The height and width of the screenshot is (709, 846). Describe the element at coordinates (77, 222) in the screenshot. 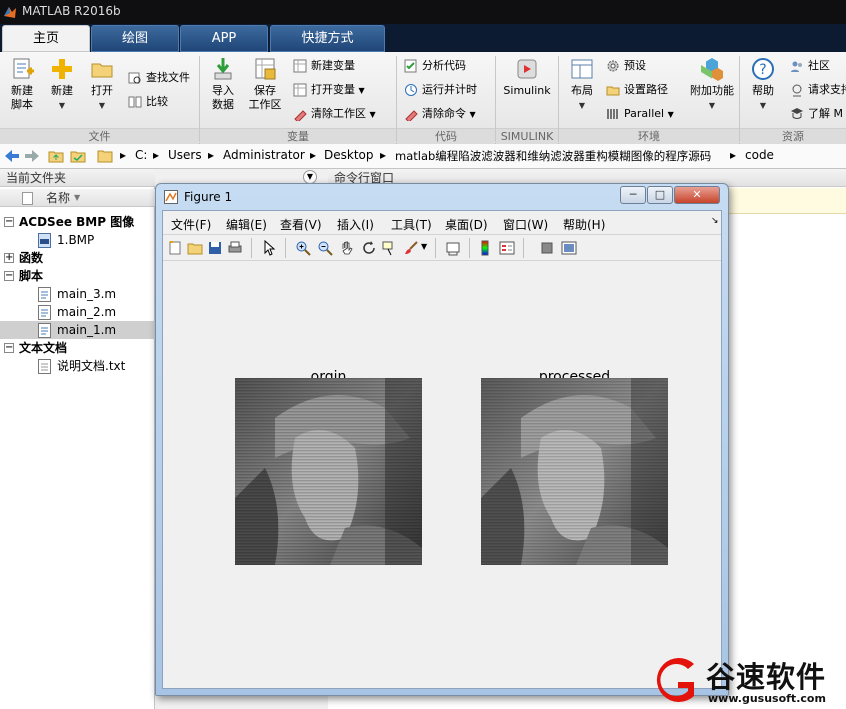

I see `tree-group-bmp: − ACDSee BMP 图像` at that location.